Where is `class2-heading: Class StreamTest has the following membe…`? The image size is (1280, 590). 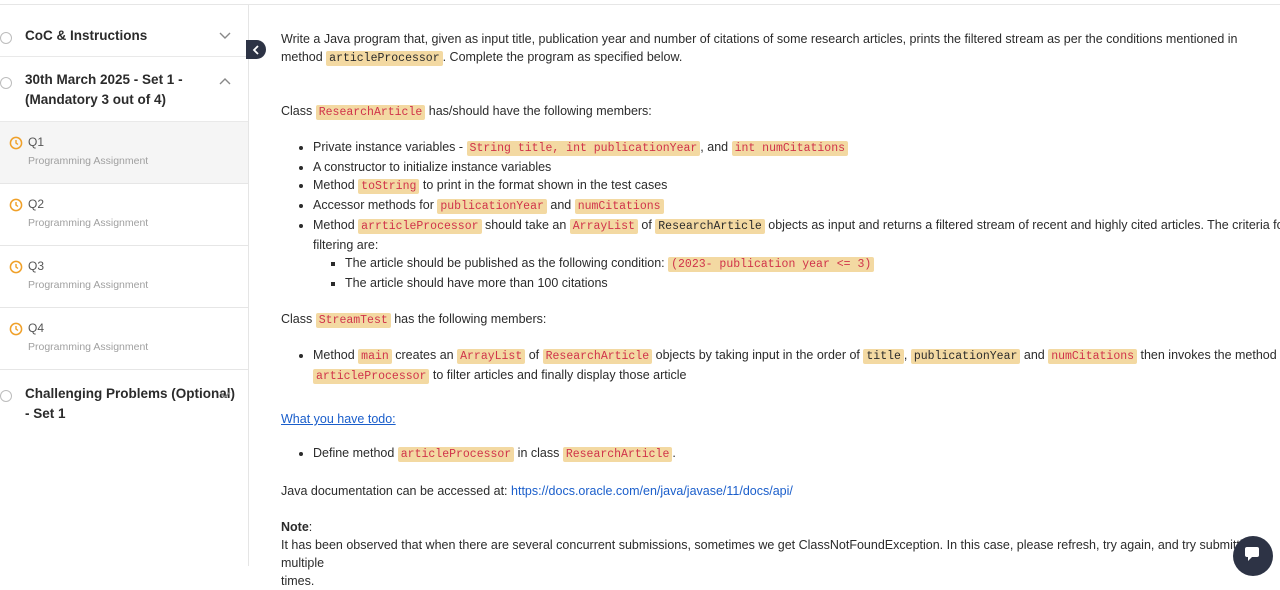 class2-heading: Class StreamTest has the following membe… is located at coordinates (780, 320).